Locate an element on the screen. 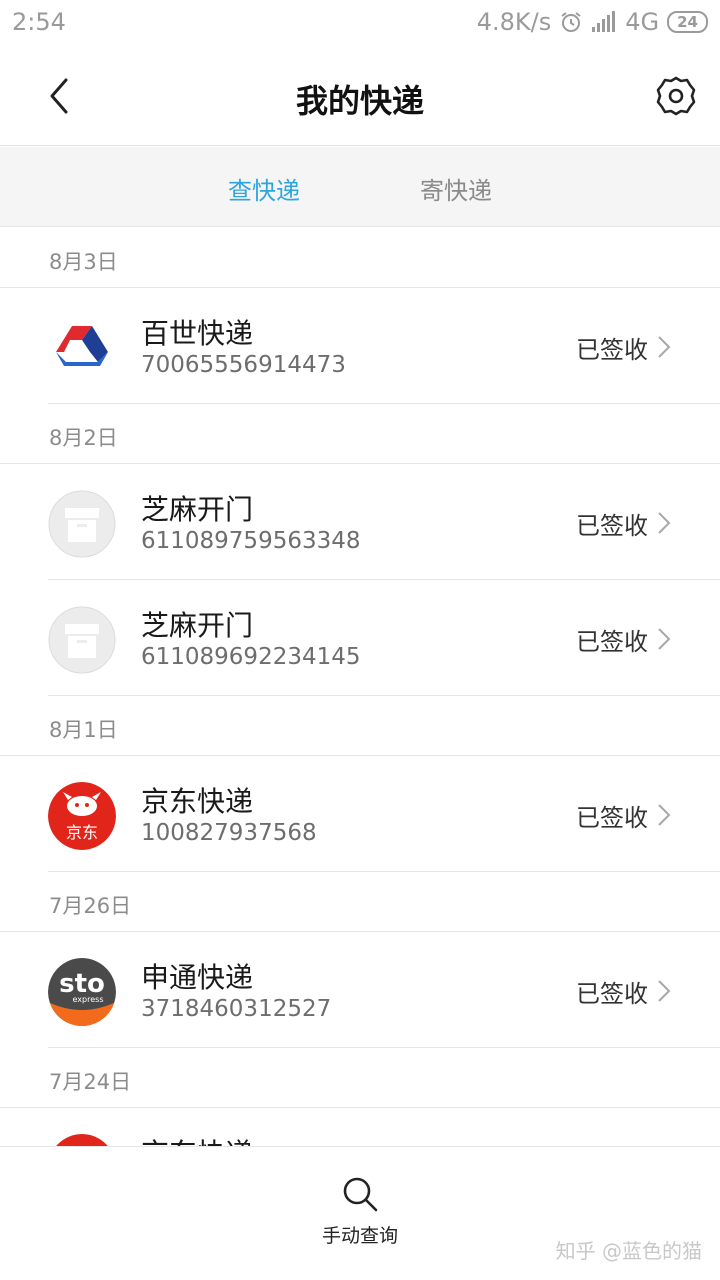  bottom-bar: 手动查询 知乎 @蓝色的猫 is located at coordinates (360, 1213).